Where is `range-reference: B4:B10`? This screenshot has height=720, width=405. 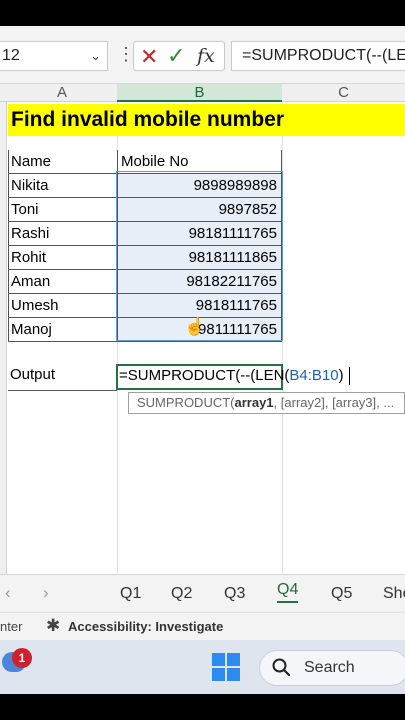
range-reference: B4:B10 is located at coordinates (314, 375).